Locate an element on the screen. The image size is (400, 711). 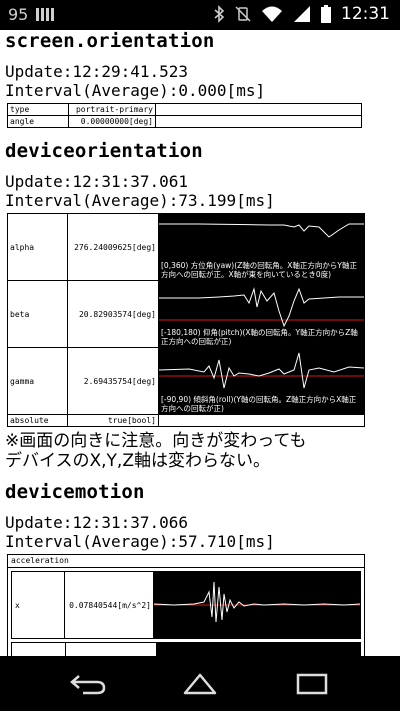
gamma-trace is located at coordinates (261, 370).